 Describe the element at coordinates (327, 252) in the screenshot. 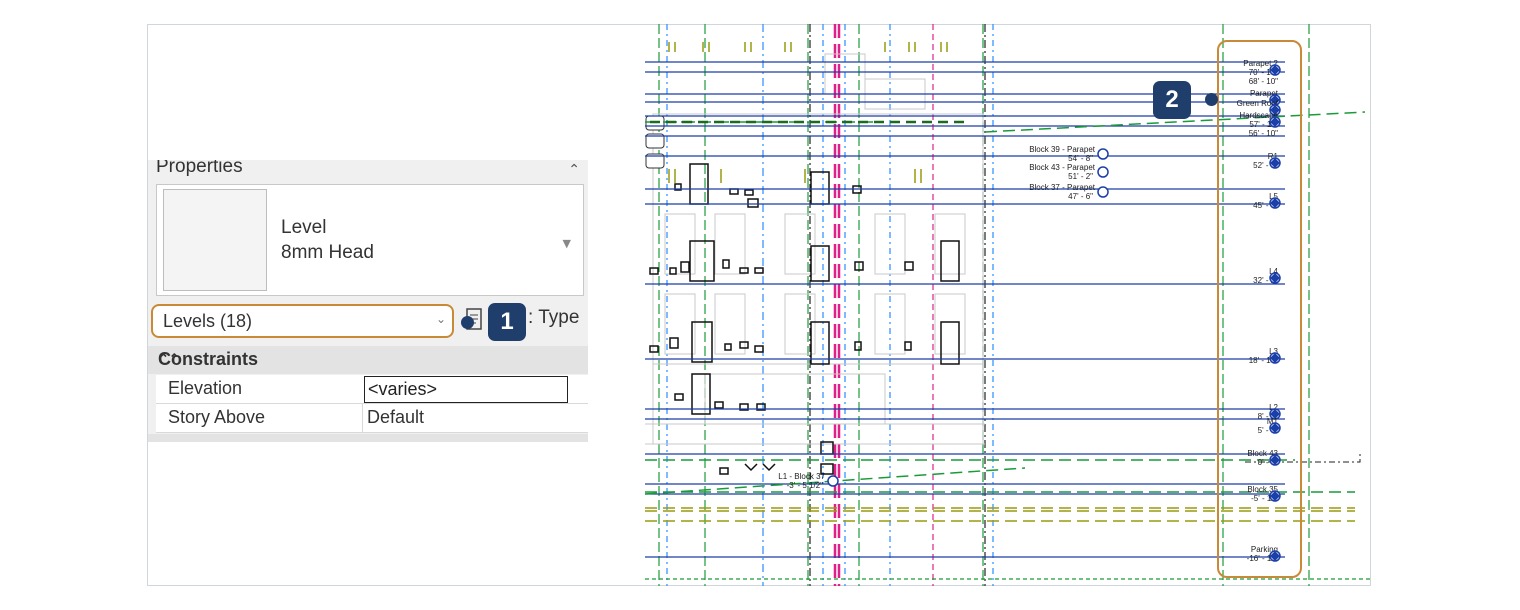

I see `type-name: 8mm Head` at that location.